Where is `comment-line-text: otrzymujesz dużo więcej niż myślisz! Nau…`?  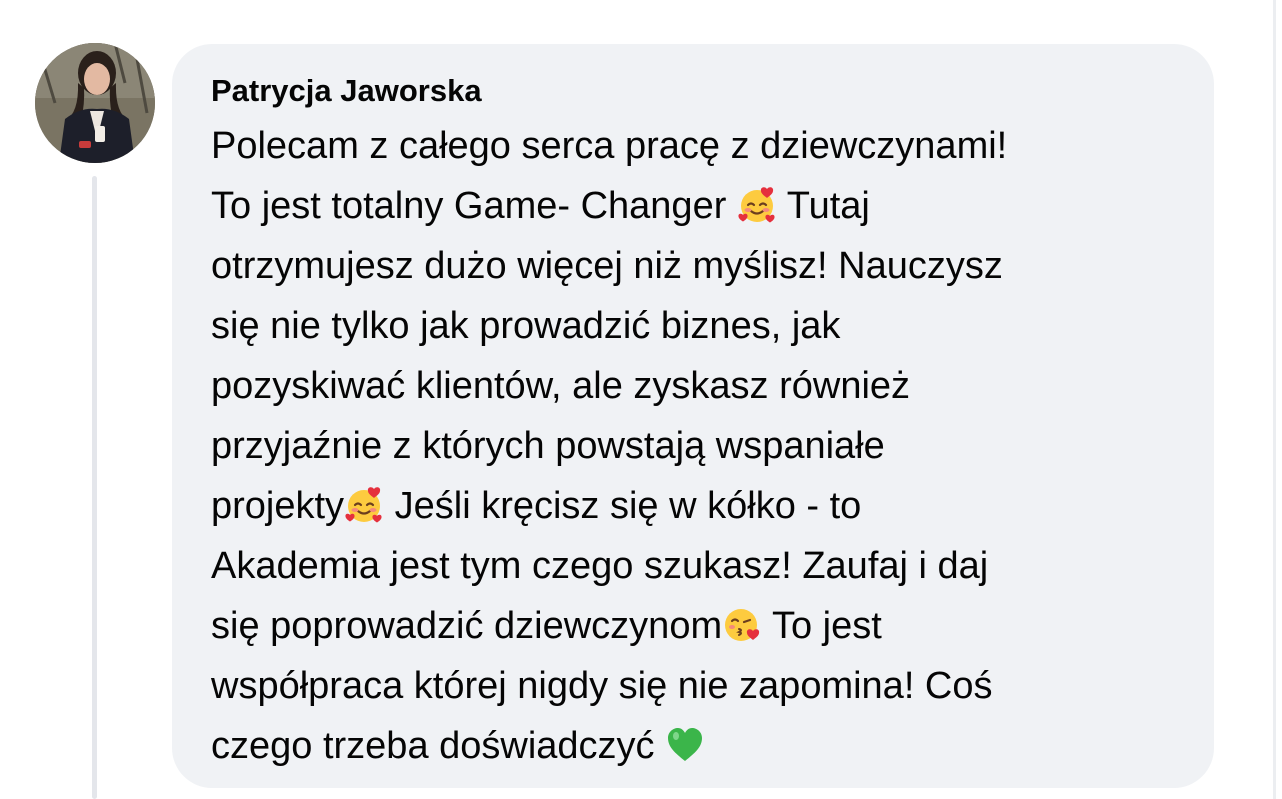 comment-line-text: otrzymujesz dużo więcej niż myślisz! Nau… is located at coordinates (607, 266).